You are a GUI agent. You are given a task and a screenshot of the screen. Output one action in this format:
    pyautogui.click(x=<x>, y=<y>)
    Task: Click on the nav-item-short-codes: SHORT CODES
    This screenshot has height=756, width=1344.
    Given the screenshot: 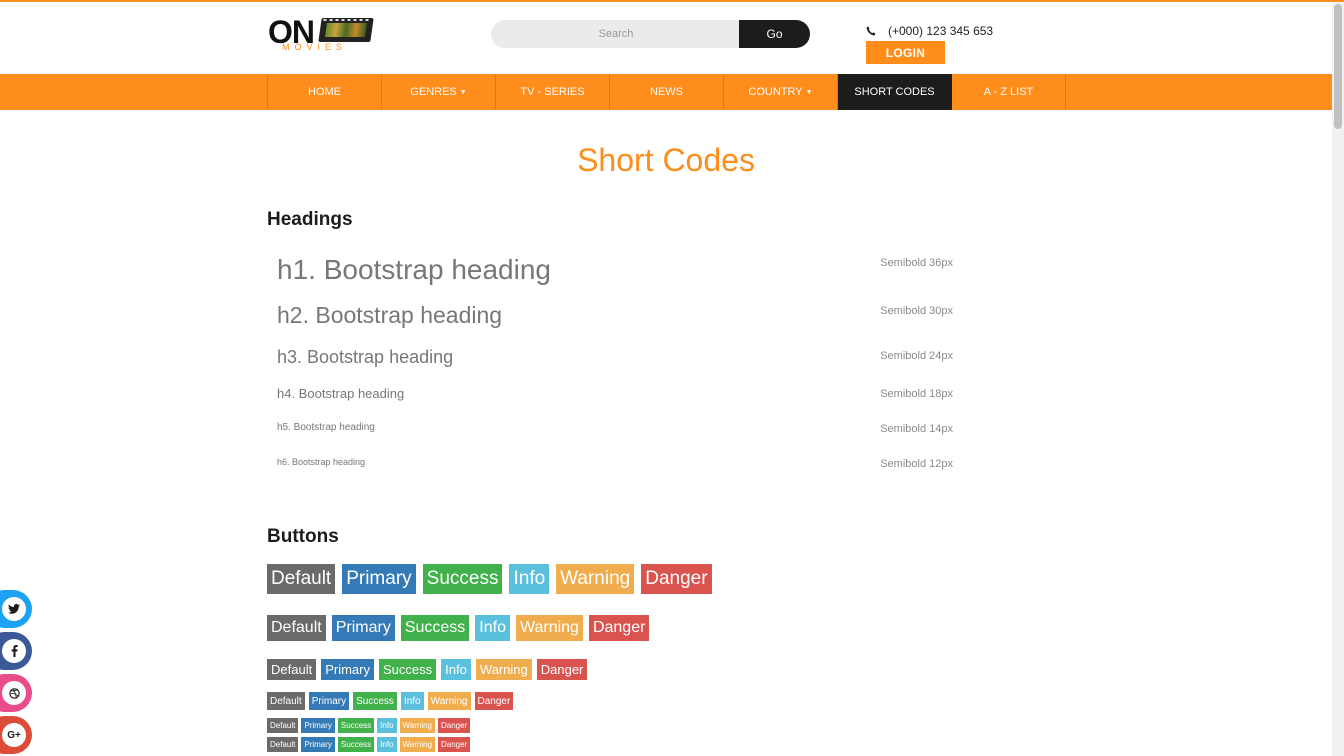 What is the action you would take?
    pyautogui.click(x=895, y=92)
    